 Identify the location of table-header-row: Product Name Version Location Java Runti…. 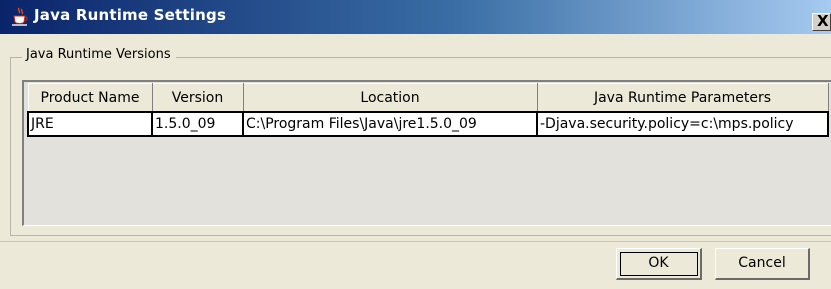
(428, 98).